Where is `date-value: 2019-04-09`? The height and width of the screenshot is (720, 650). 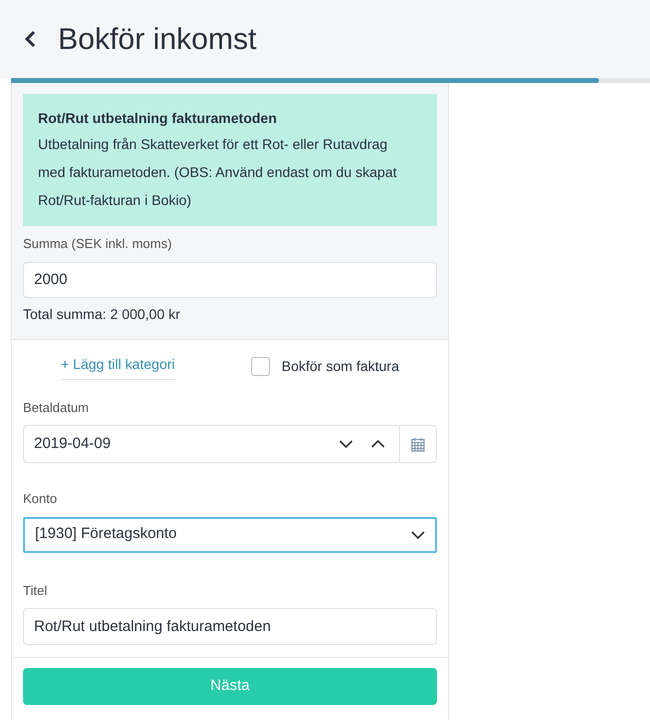 date-value: 2019-04-09 is located at coordinates (72, 444).